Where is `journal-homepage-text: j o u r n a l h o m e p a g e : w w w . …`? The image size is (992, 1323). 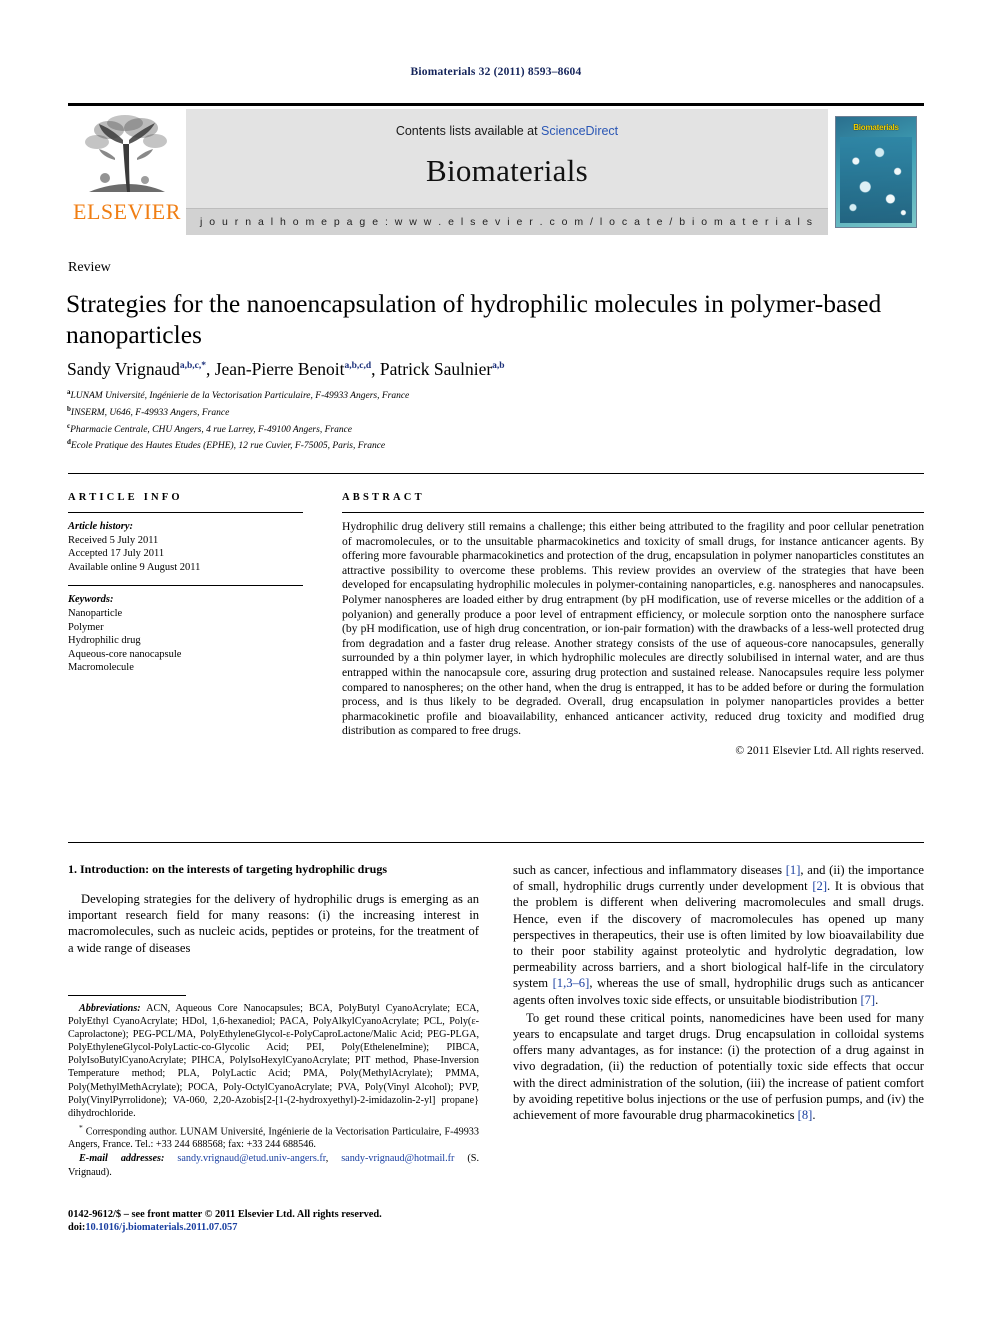 journal-homepage-text: j o u r n a l h o m e p a g e : w w w . … is located at coordinates (507, 222).